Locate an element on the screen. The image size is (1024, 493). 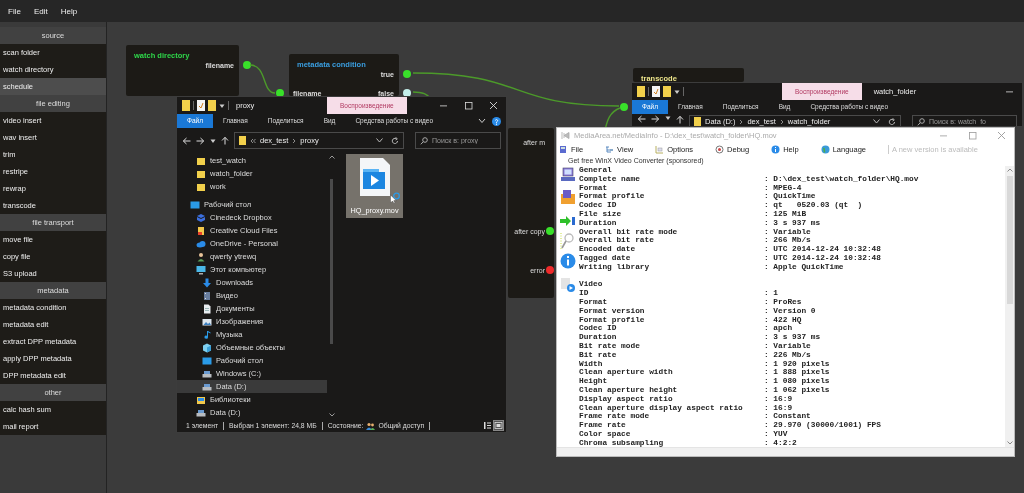
video-icon is located at coordinates (568, 285).